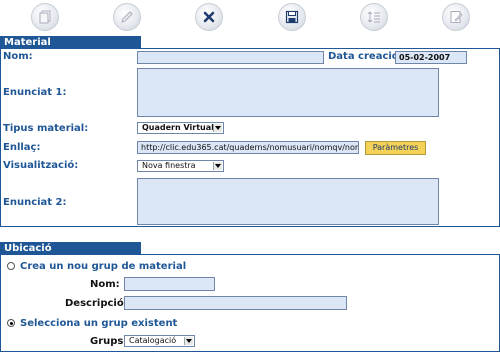 The image size is (500, 352). What do you see at coordinates (230, 57) in the screenshot?
I see `nom-input` at bounding box center [230, 57].